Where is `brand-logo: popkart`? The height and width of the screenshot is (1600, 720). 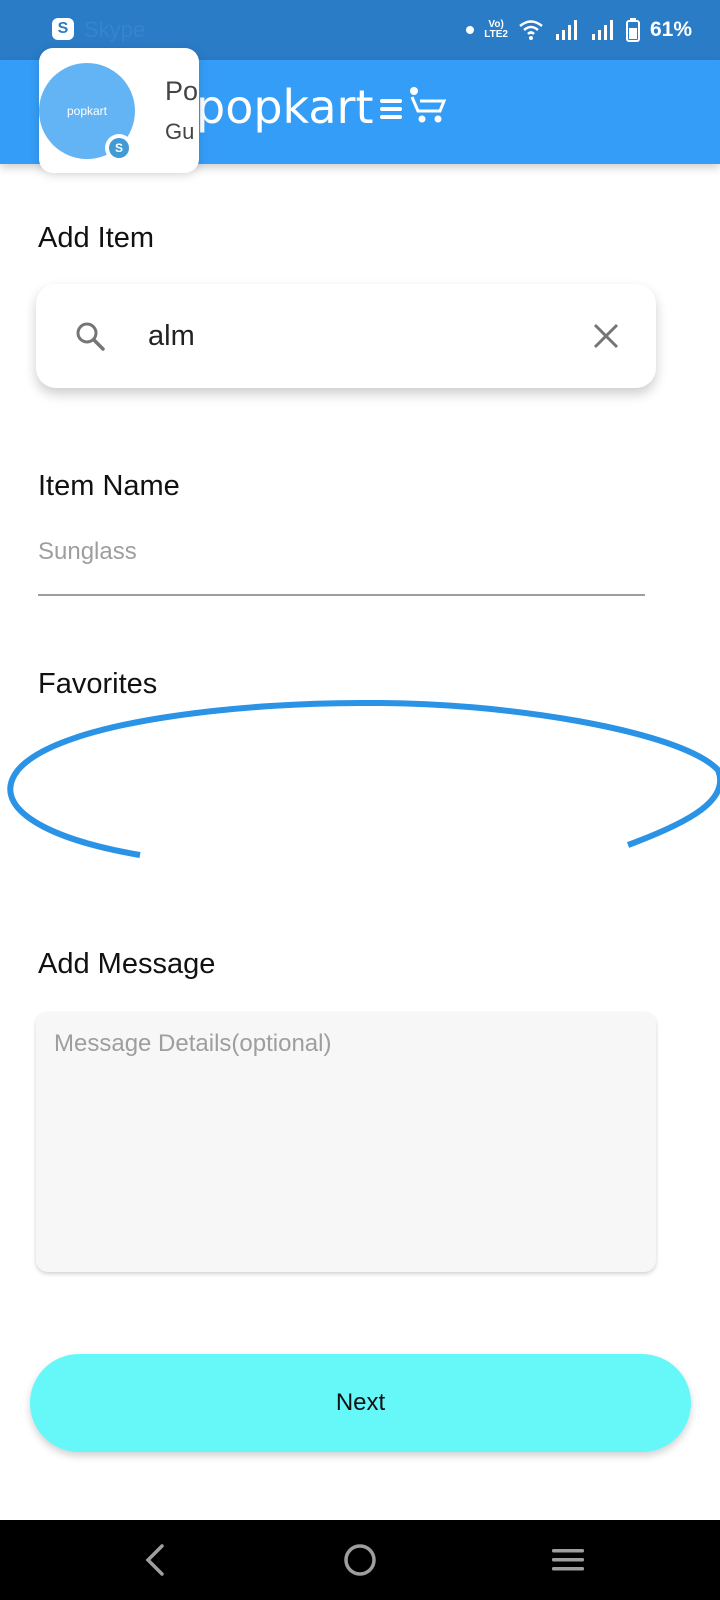
brand-logo: popkart is located at coordinates (322, 107).